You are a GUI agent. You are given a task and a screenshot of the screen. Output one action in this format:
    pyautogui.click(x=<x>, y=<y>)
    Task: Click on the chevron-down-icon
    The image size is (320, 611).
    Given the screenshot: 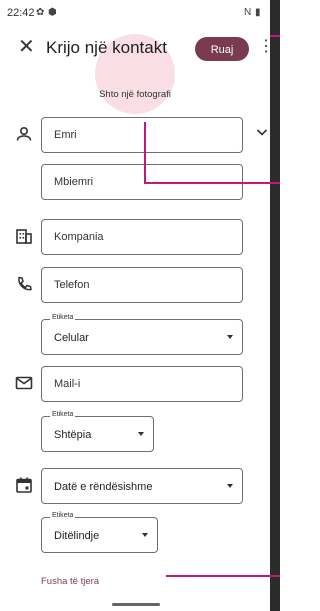 What is the action you would take?
    pyautogui.click(x=262, y=132)
    